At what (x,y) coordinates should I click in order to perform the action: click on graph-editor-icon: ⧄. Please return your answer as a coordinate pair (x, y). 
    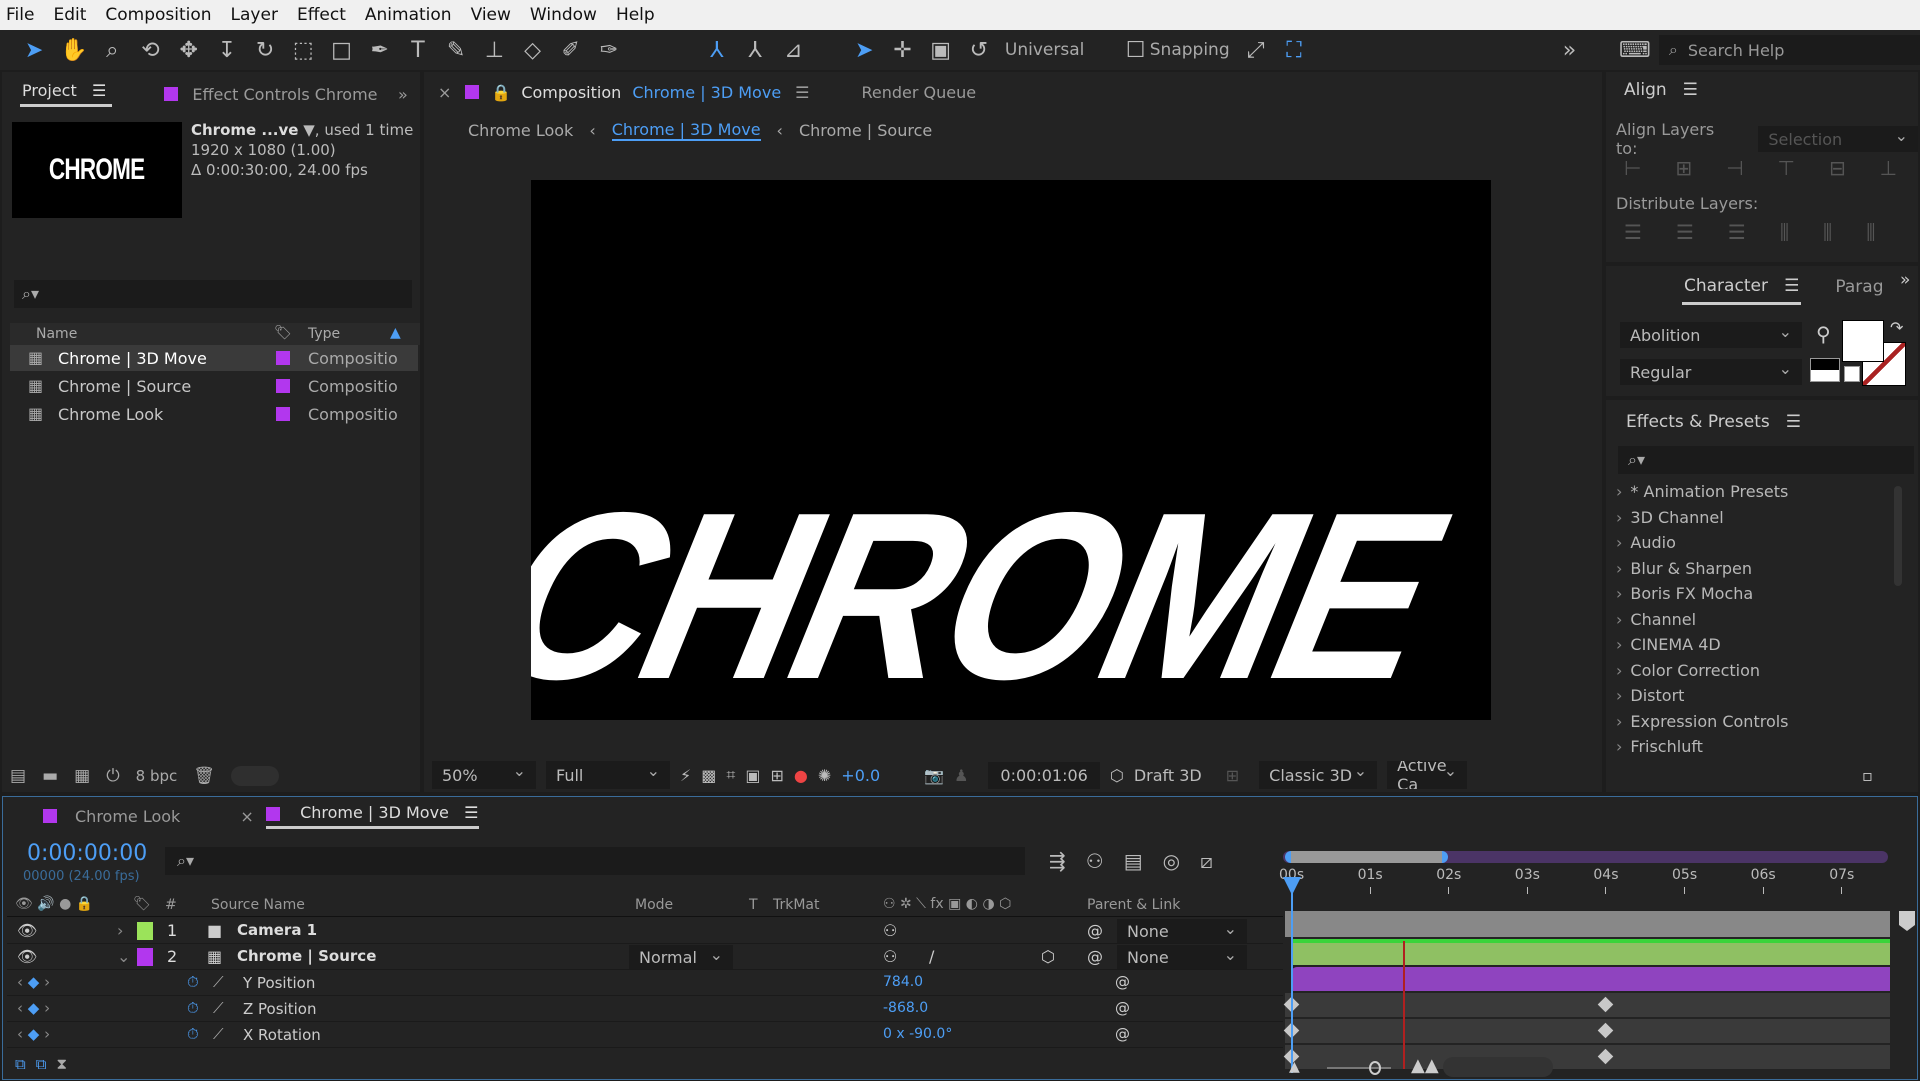
    Looking at the image, I should click on (1206, 861).